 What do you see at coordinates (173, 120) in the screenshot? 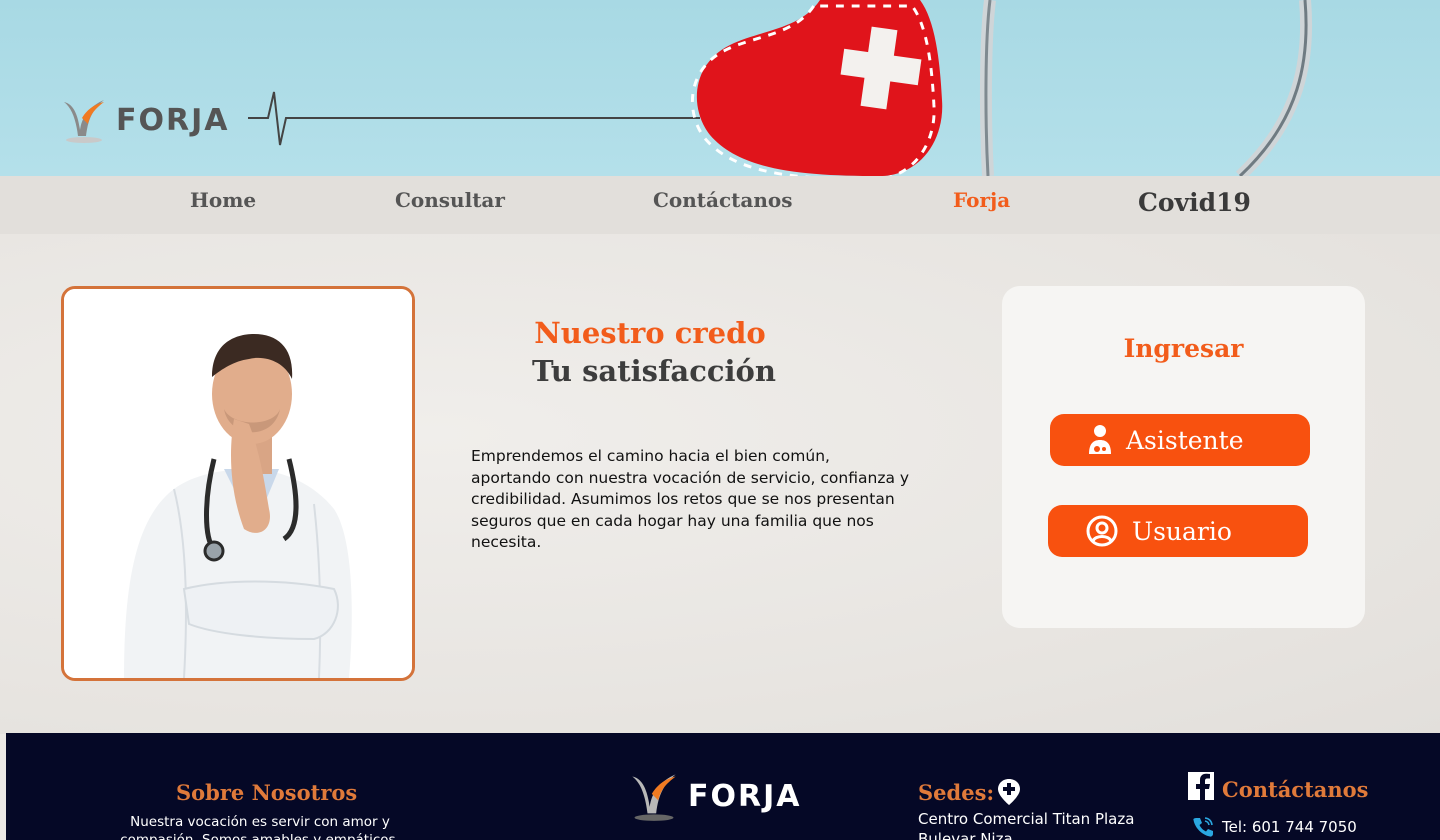
I see `brand-name: FORJA` at bounding box center [173, 120].